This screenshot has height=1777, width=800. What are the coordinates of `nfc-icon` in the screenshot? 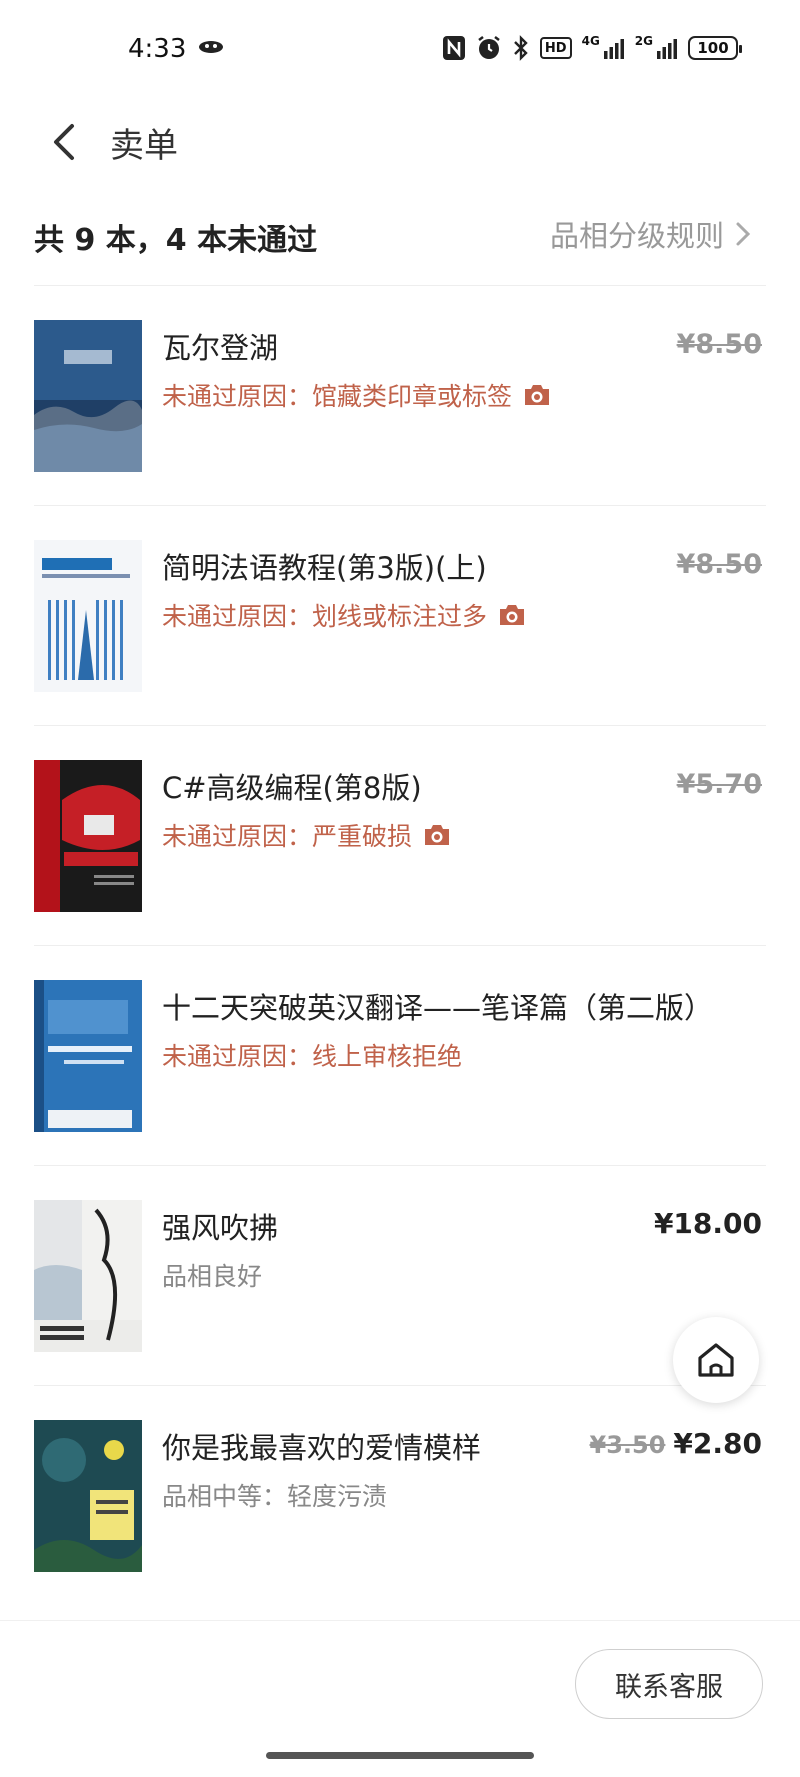 It's located at (453, 48).